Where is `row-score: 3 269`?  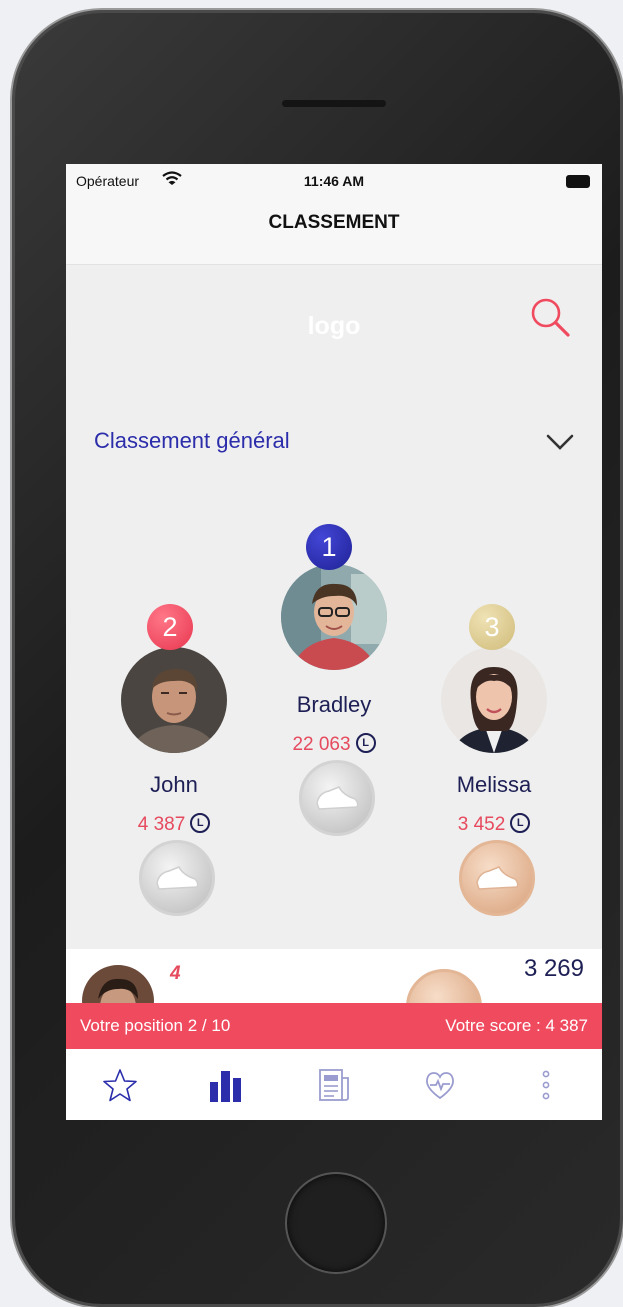
row-score: 3 269 is located at coordinates (553, 968).